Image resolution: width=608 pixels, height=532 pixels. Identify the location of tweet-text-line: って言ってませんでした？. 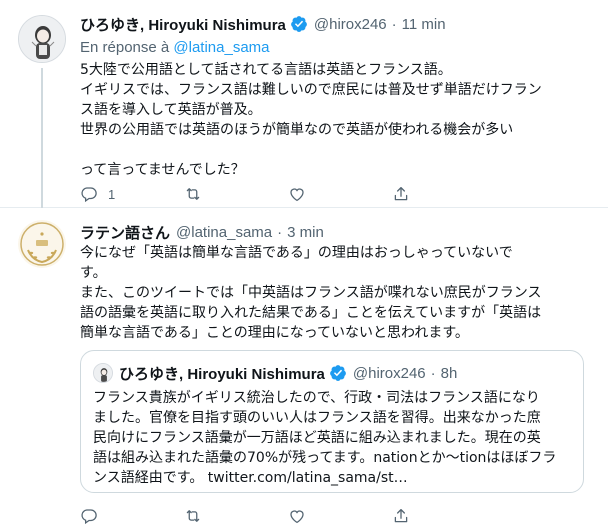
(162, 170).